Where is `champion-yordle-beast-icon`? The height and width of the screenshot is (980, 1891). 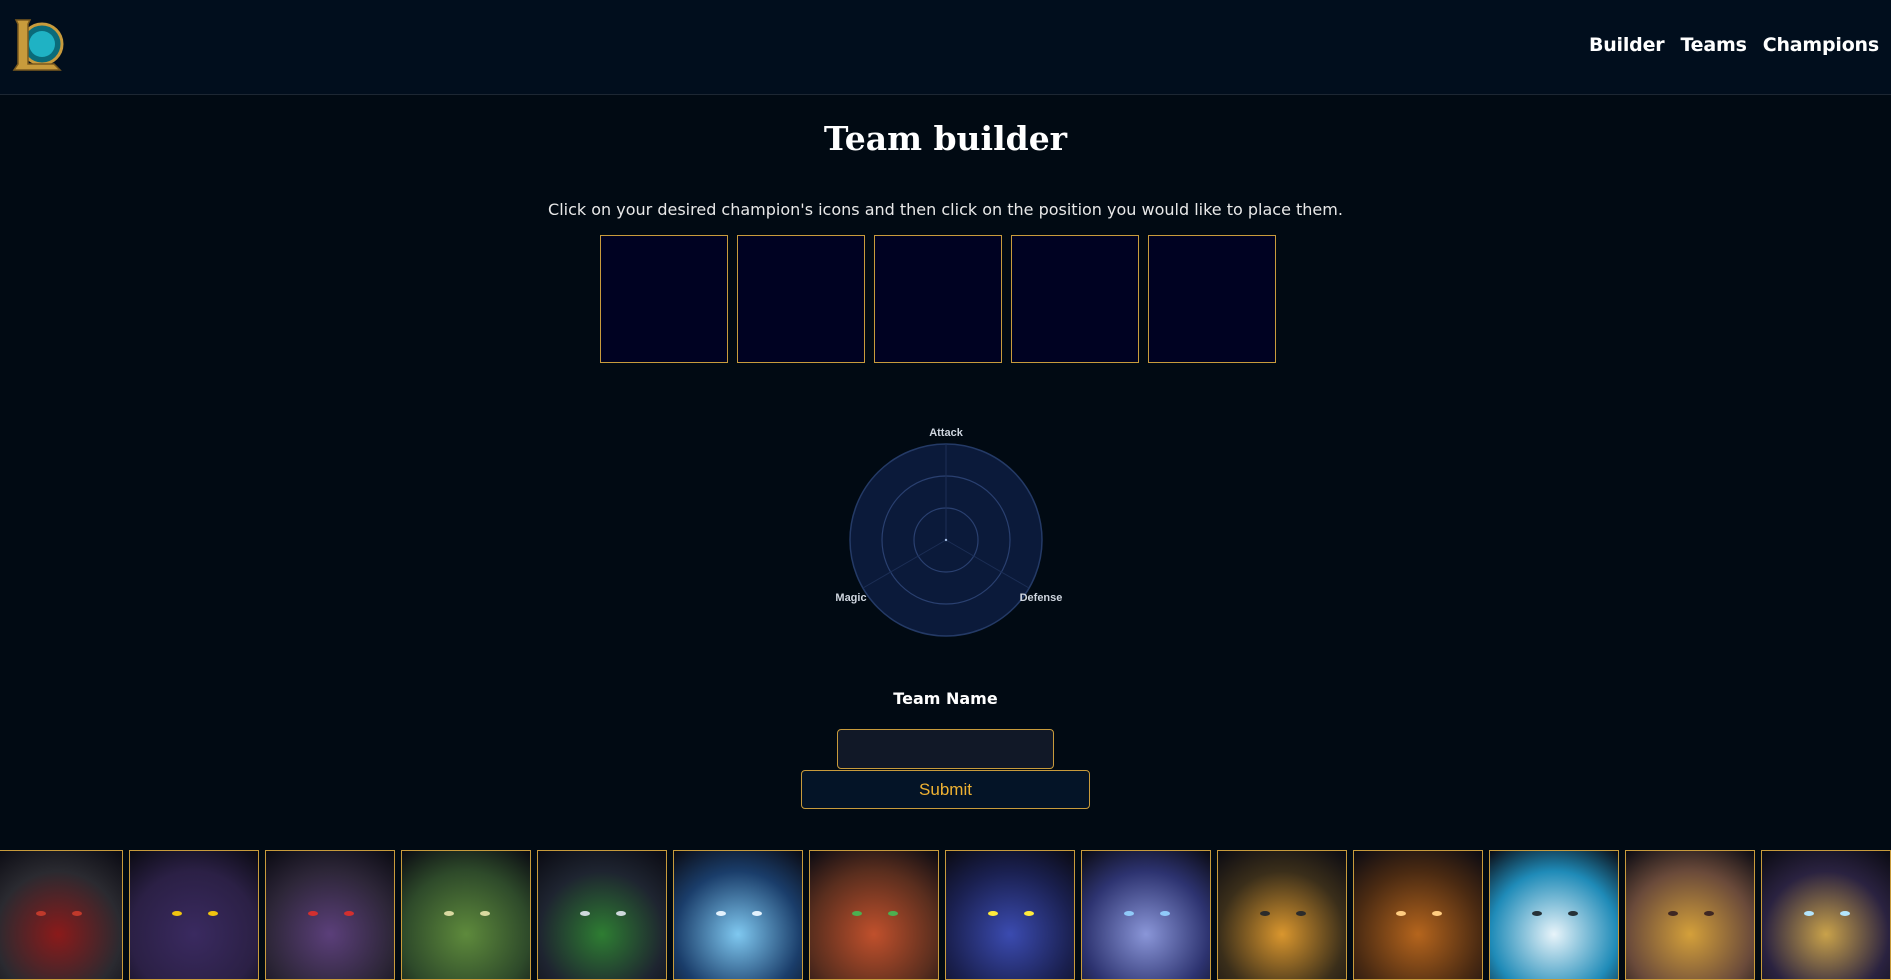 champion-yordle-beast-icon is located at coordinates (330, 915).